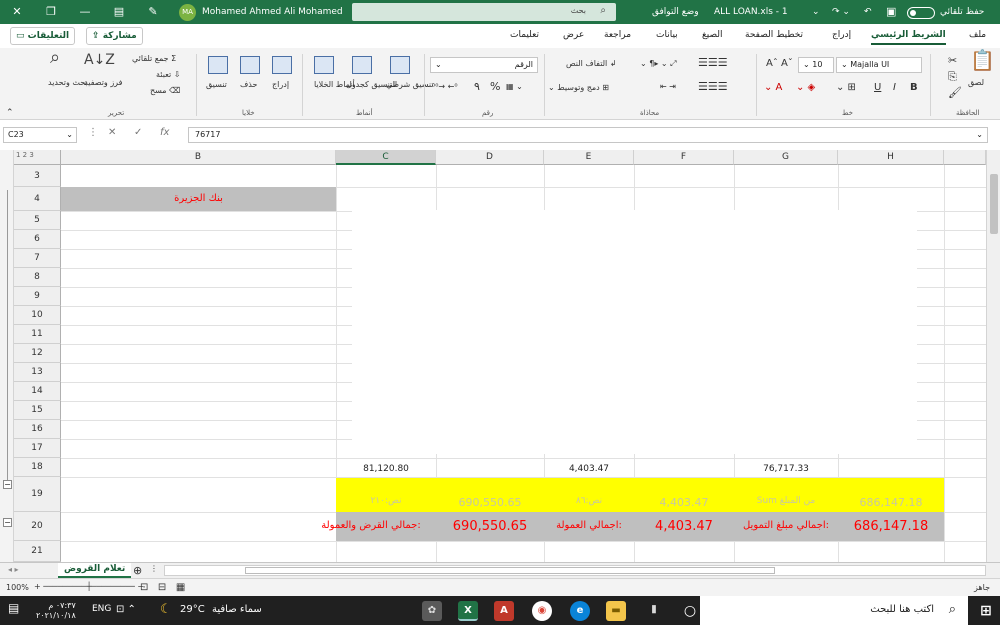 This screenshot has width=1000, height=625. I want to click on redo-icon: ↷ ⌄, so click(841, 12).